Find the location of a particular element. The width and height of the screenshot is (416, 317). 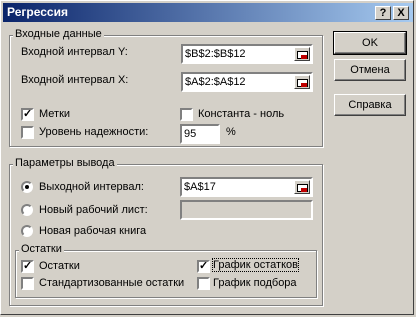

residuals-group is located at coordinates (166, 274).